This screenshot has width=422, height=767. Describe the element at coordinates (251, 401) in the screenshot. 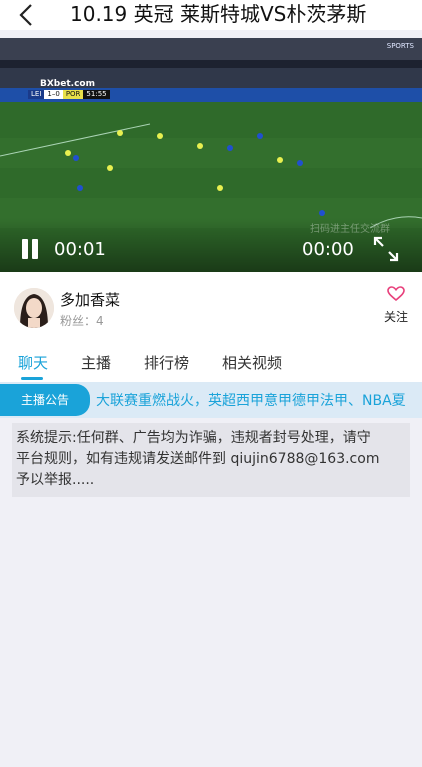

I see `announcement-text: 大联赛重燃战火，英超西甲意甲德甲法甲、NBA夏` at that location.